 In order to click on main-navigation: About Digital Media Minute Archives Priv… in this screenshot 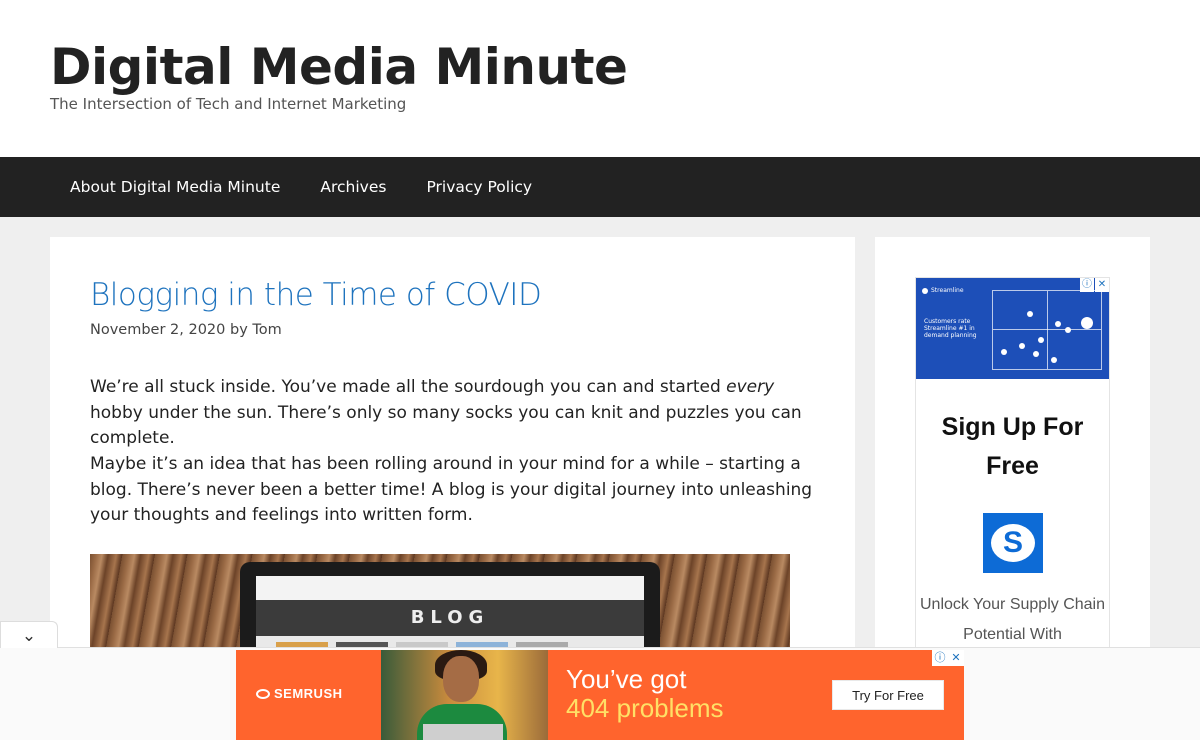, I will do `click(600, 187)`.